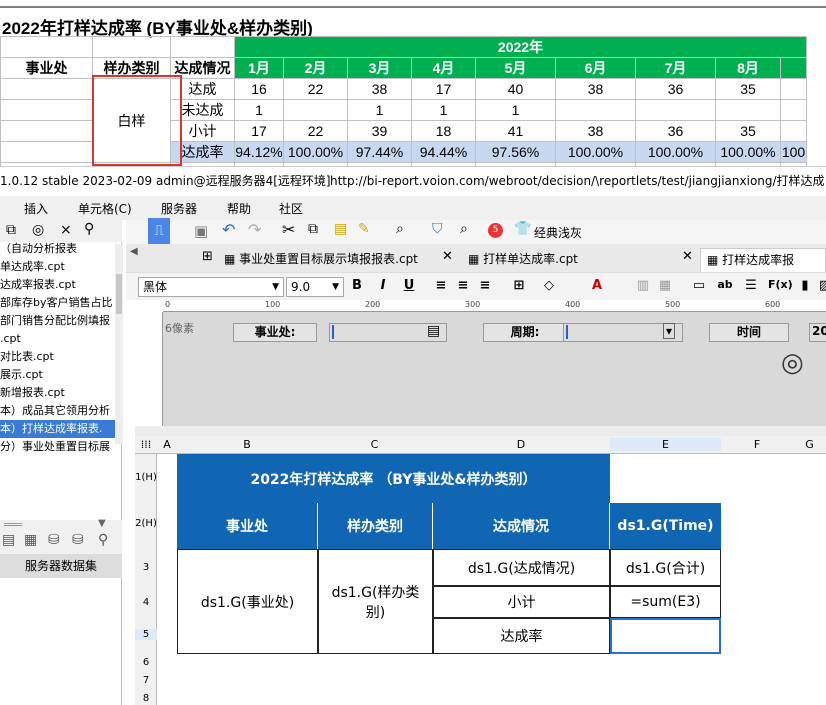  I want to click on row-2: 2(H), so click(146, 523).